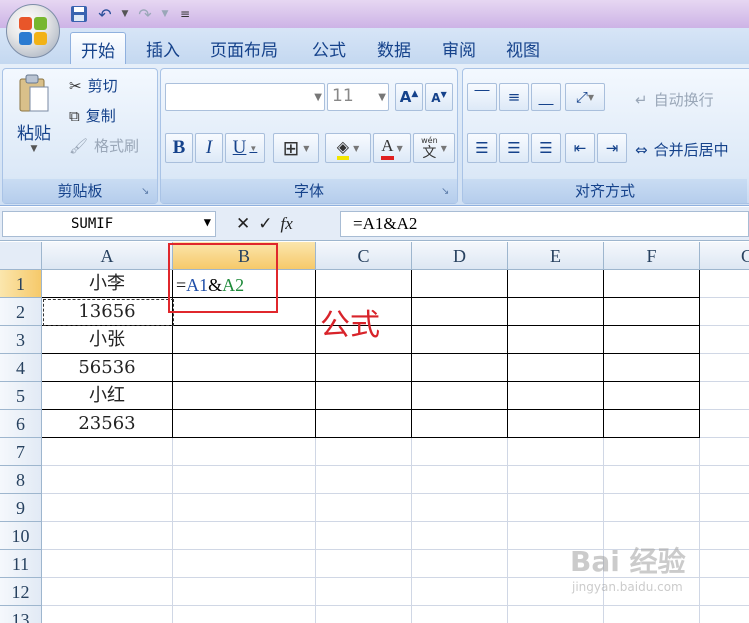  I want to click on cell-e4, so click(556, 368).